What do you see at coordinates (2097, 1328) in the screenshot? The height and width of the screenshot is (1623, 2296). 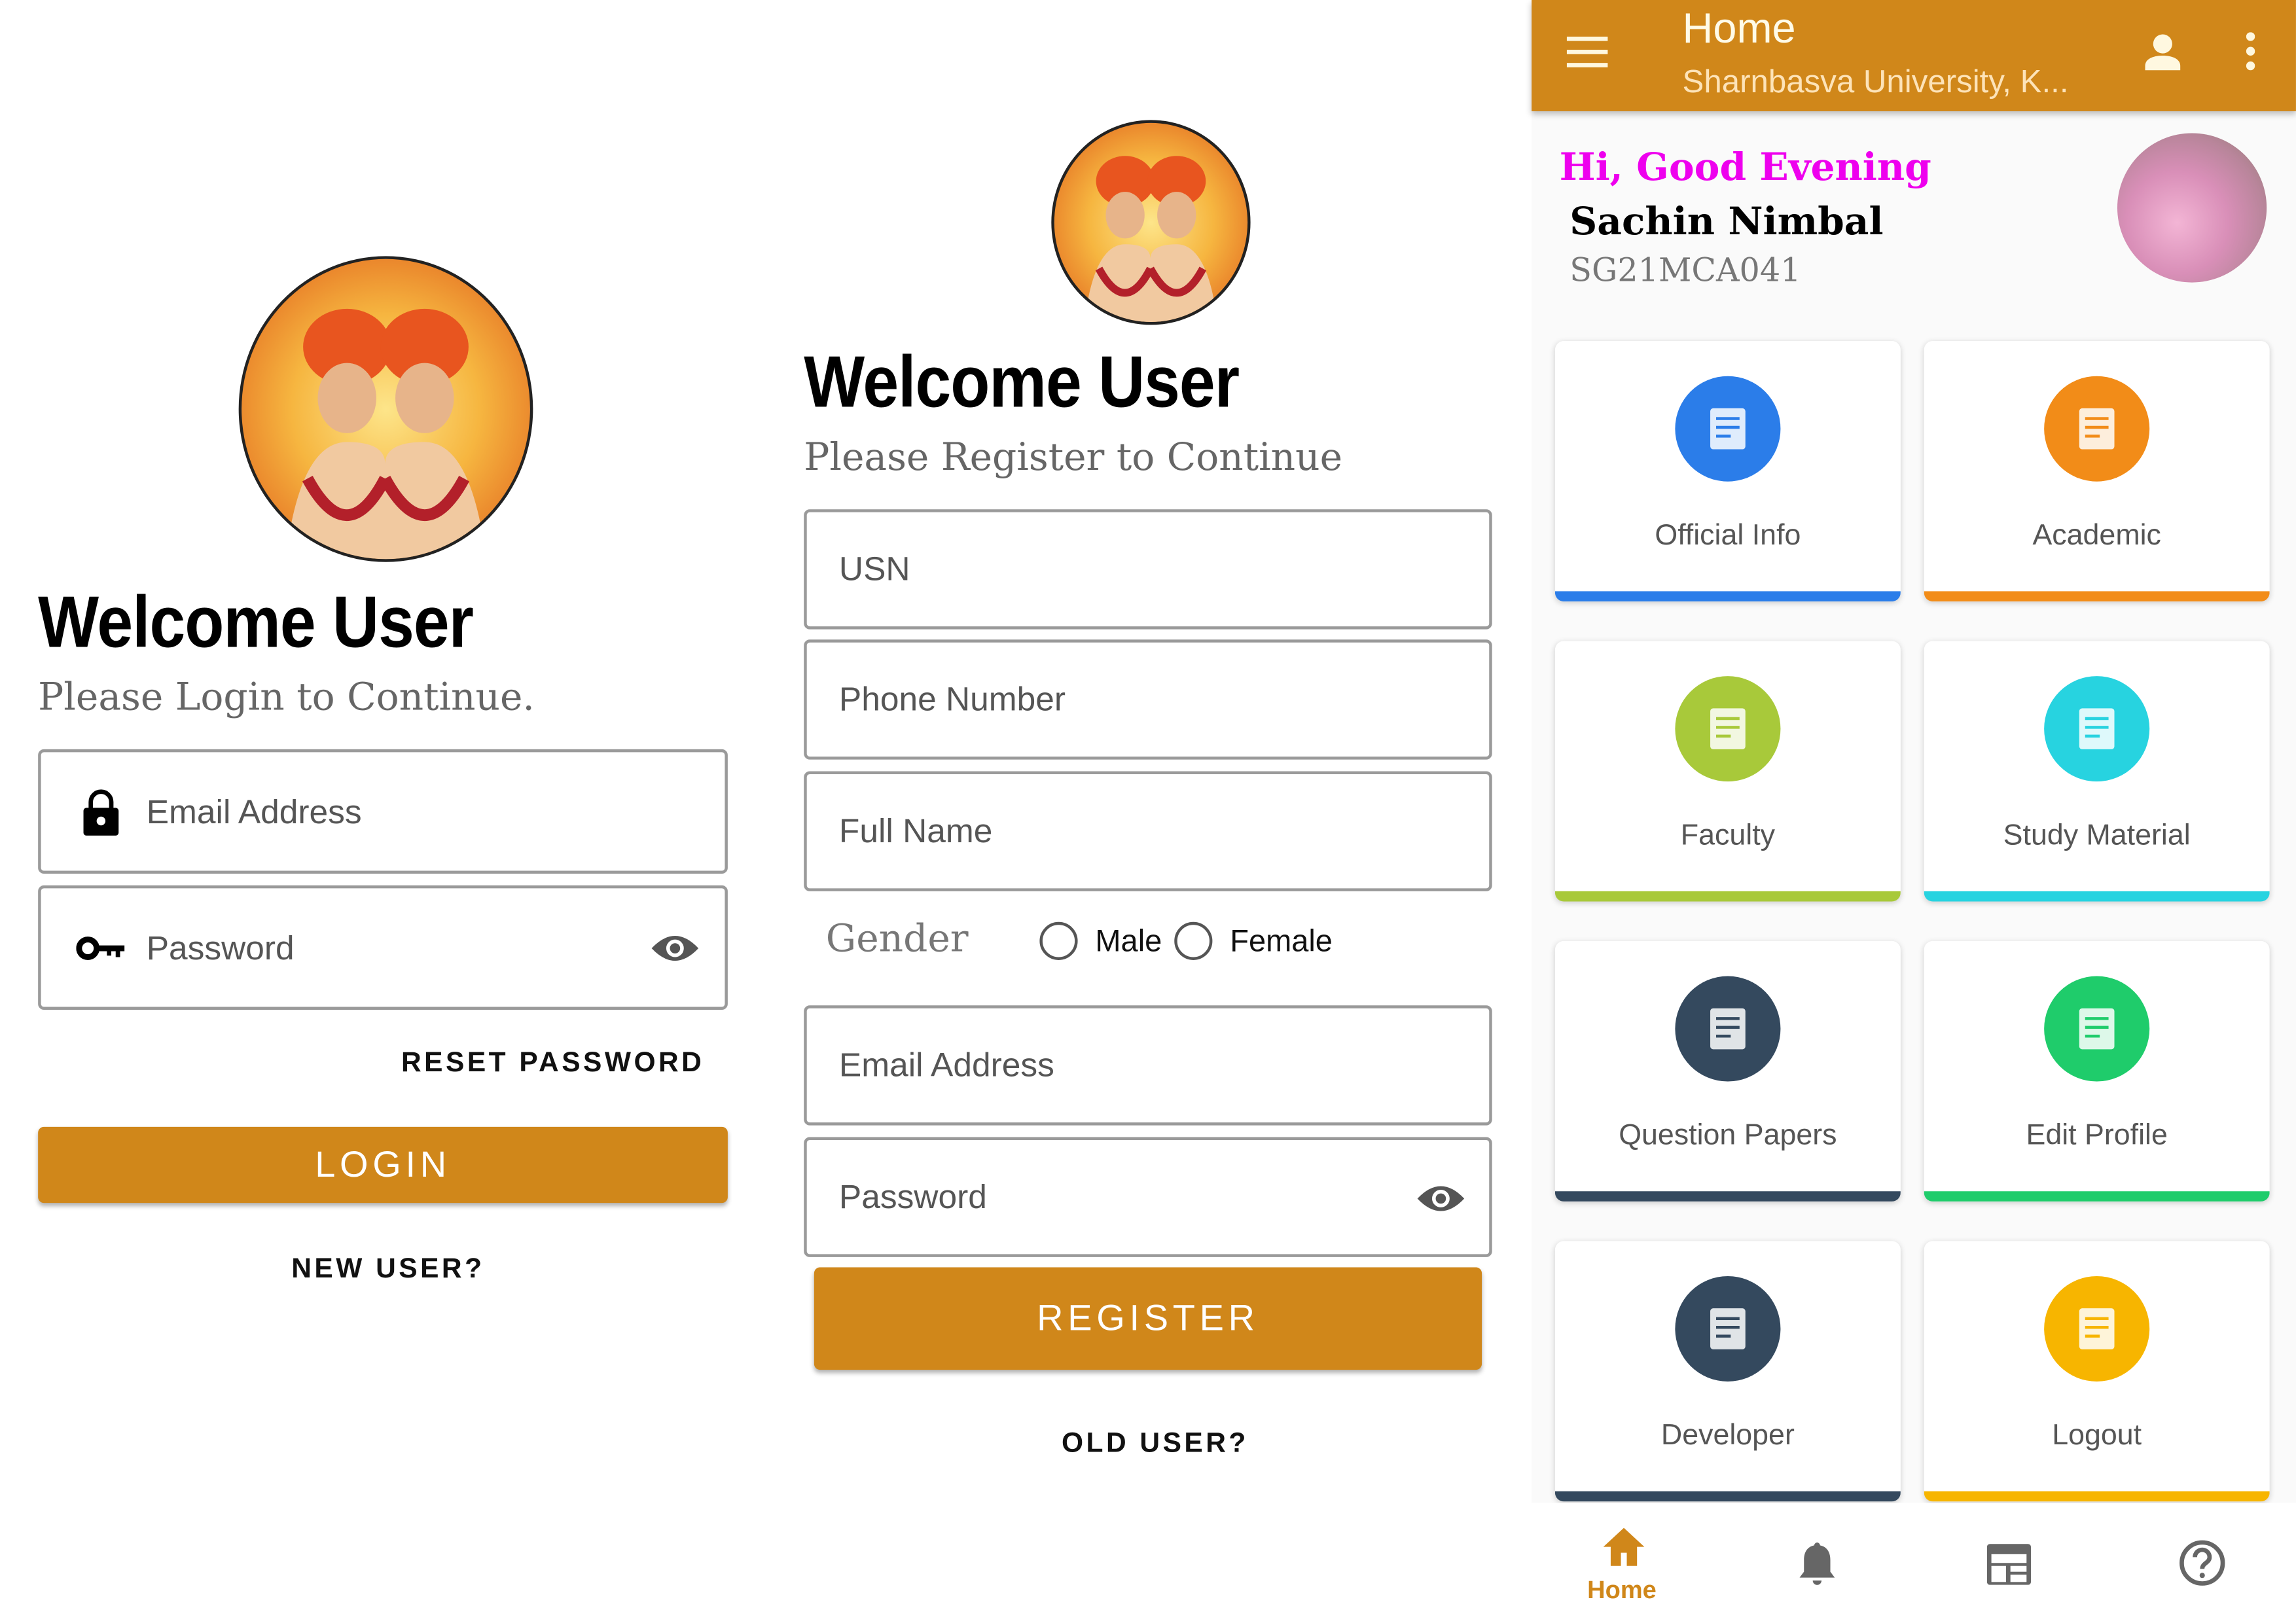 I see `exit-door-icon` at bounding box center [2097, 1328].